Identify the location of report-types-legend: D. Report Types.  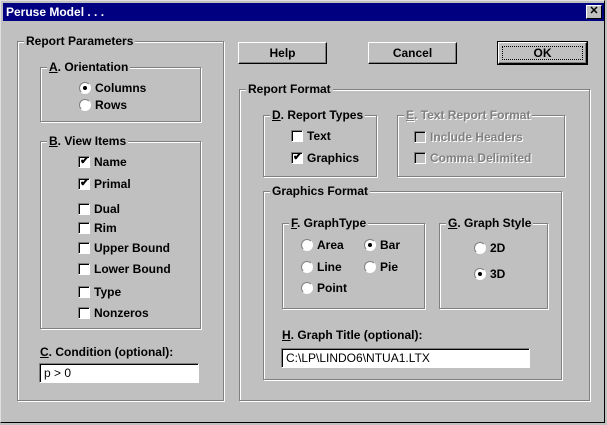
(318, 115).